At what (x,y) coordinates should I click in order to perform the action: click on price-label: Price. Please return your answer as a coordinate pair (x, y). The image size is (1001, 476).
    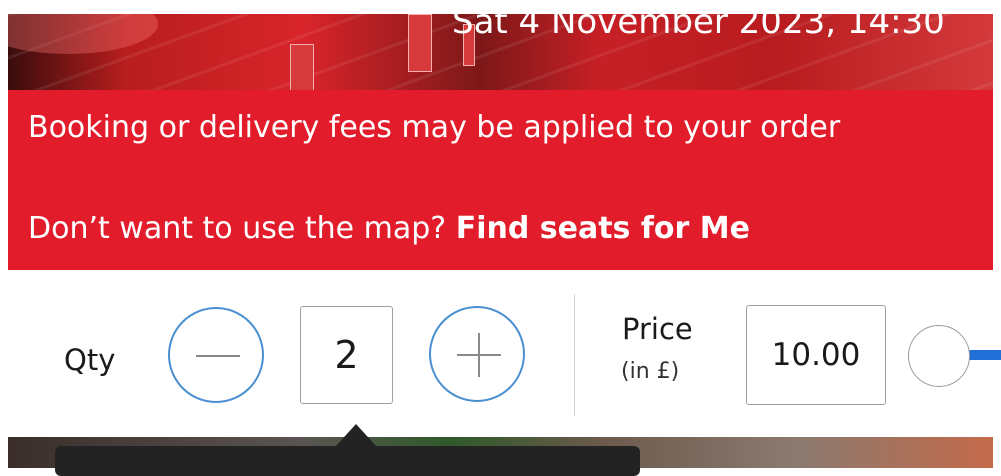
    Looking at the image, I should click on (657, 329).